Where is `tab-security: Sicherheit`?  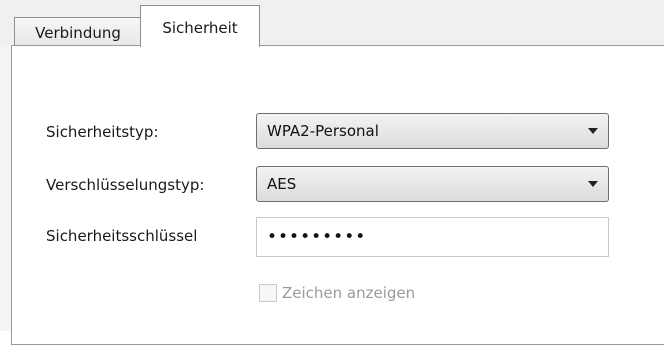 tab-security: Sicherheit is located at coordinates (200, 26).